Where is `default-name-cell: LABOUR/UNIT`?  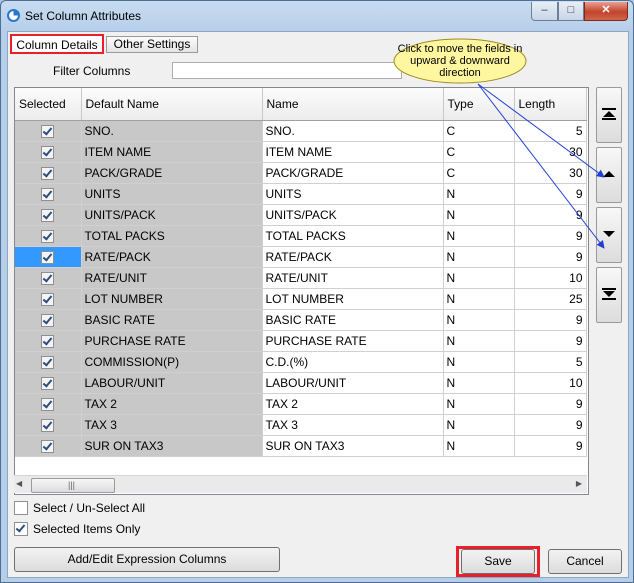
default-name-cell: LABOUR/UNIT is located at coordinates (172, 383).